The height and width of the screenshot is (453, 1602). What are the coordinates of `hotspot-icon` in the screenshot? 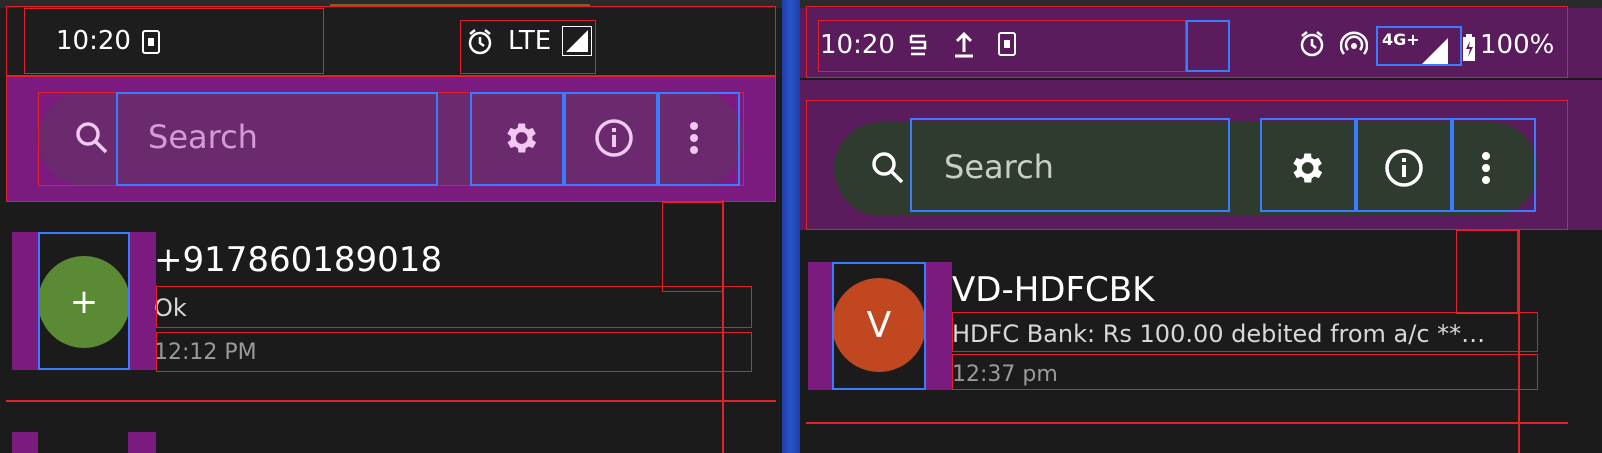 It's located at (1354, 44).